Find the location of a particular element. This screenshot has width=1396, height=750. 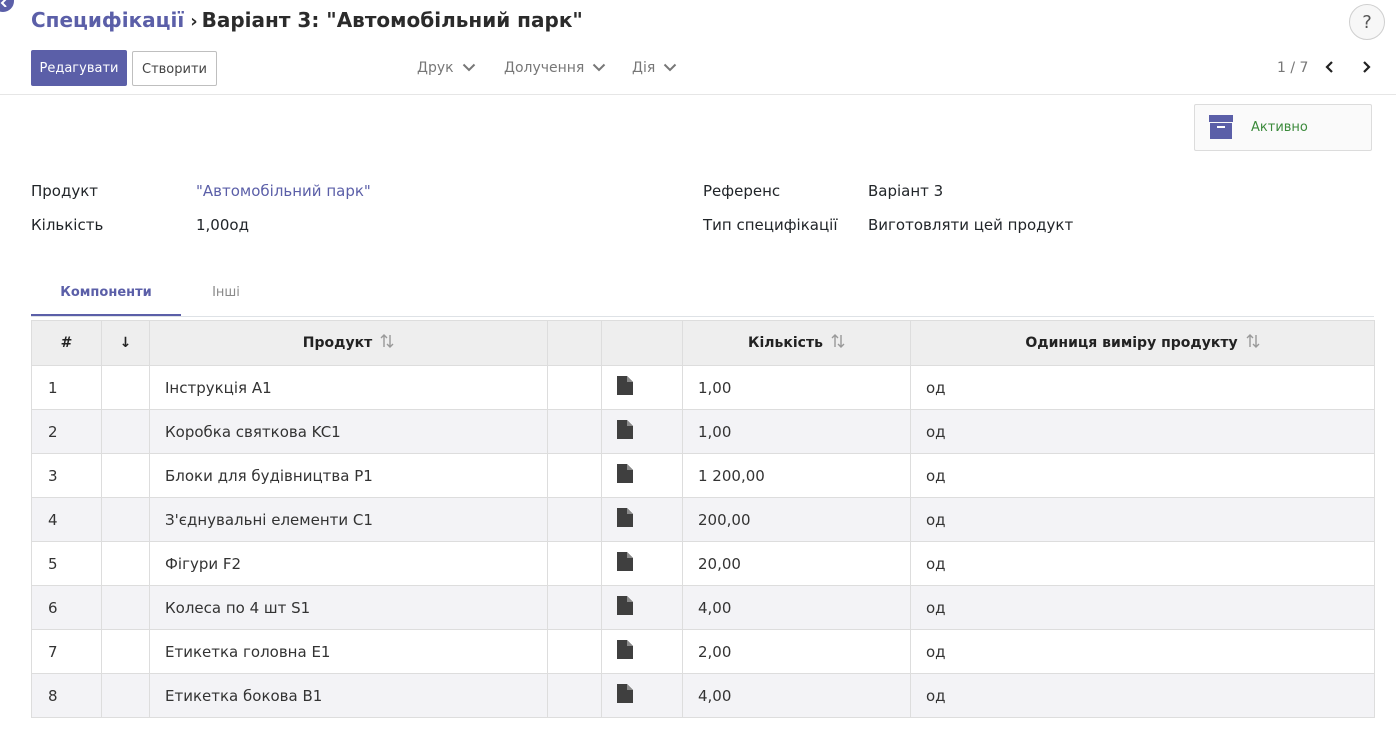

column-header-uom-label: Одиниця виміру продукту is located at coordinates (1131, 343).